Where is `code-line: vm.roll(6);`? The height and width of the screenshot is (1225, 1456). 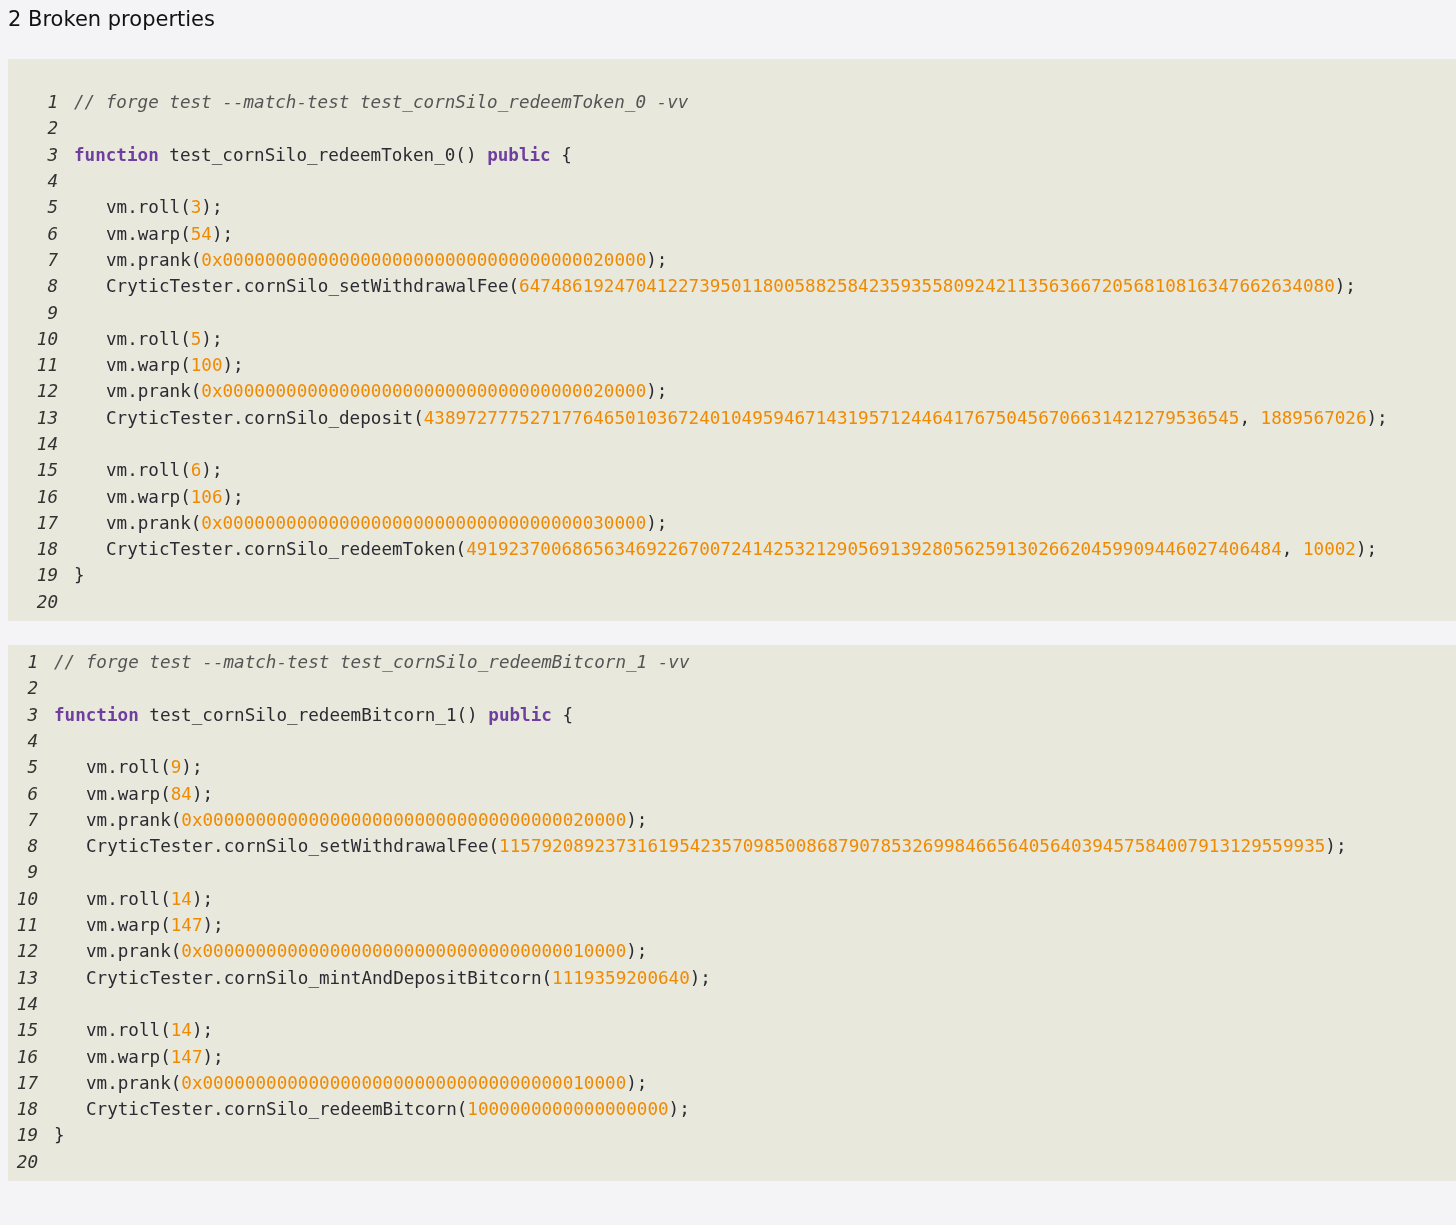
code-line: vm.roll(6); is located at coordinates (164, 470).